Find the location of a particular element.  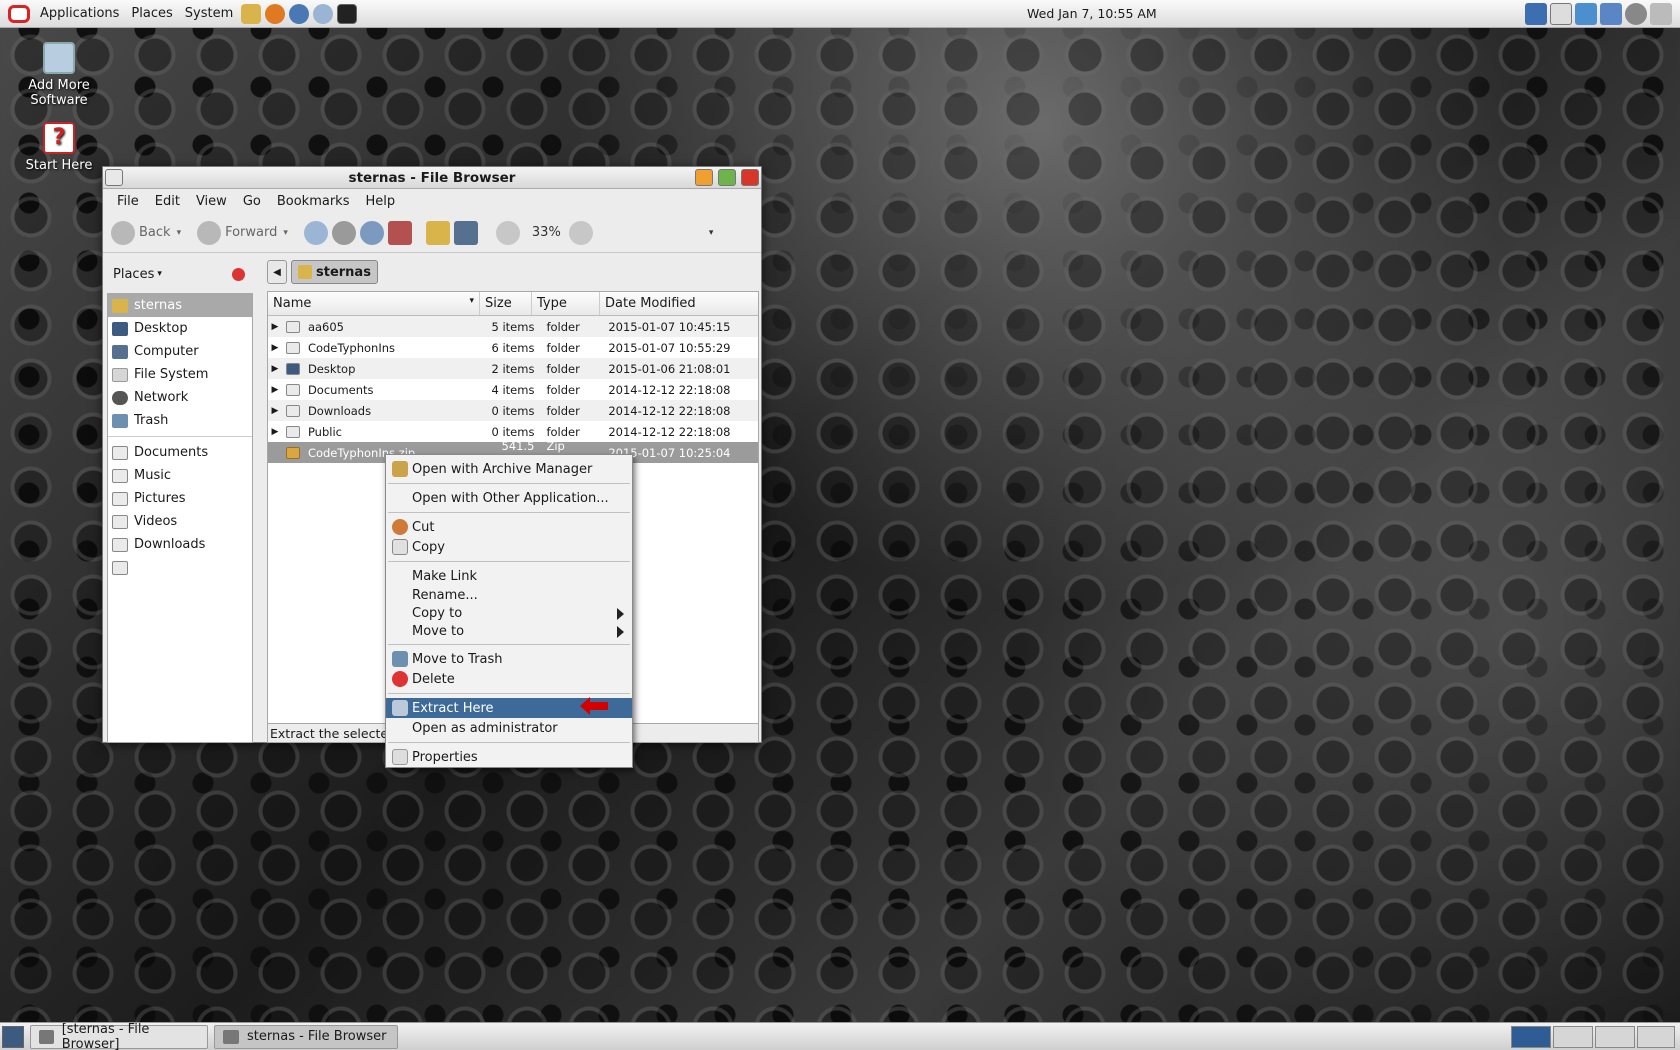

cell-name: Downloads is located at coordinates (339, 410).